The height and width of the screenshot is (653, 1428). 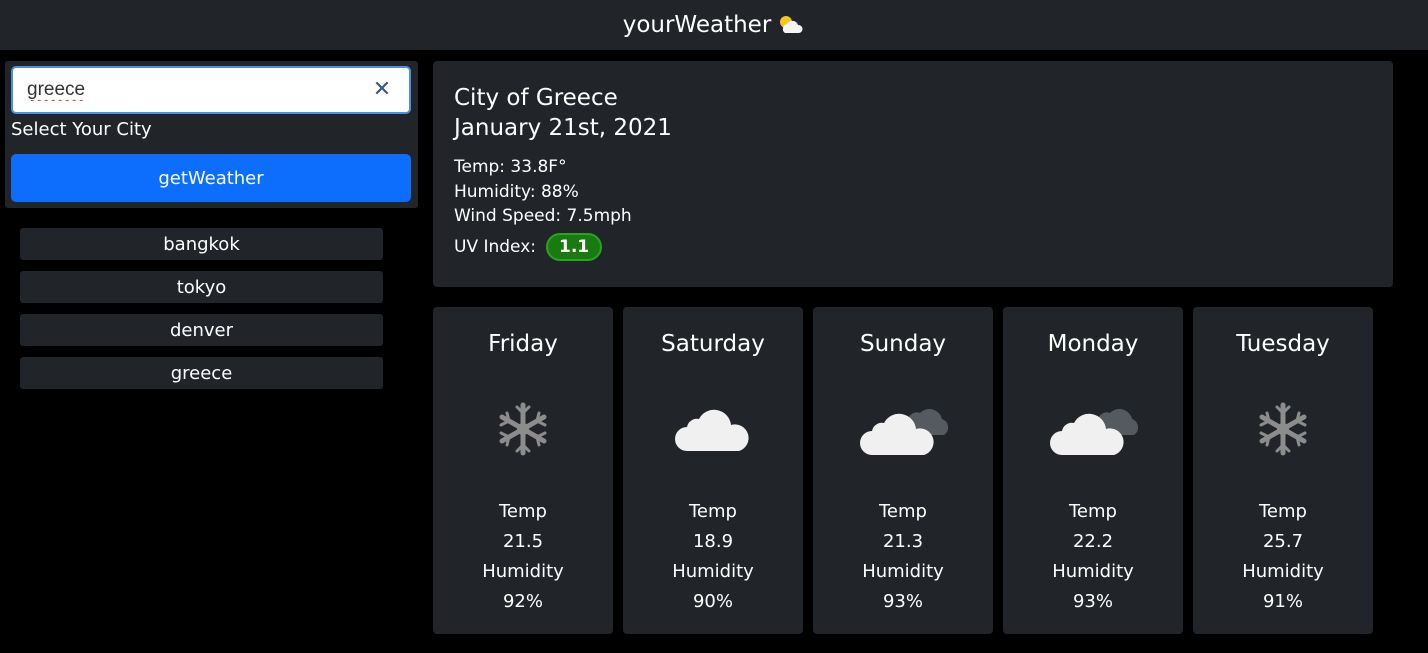 I want to click on forecast-humidity: 91%, so click(x=1282, y=601).